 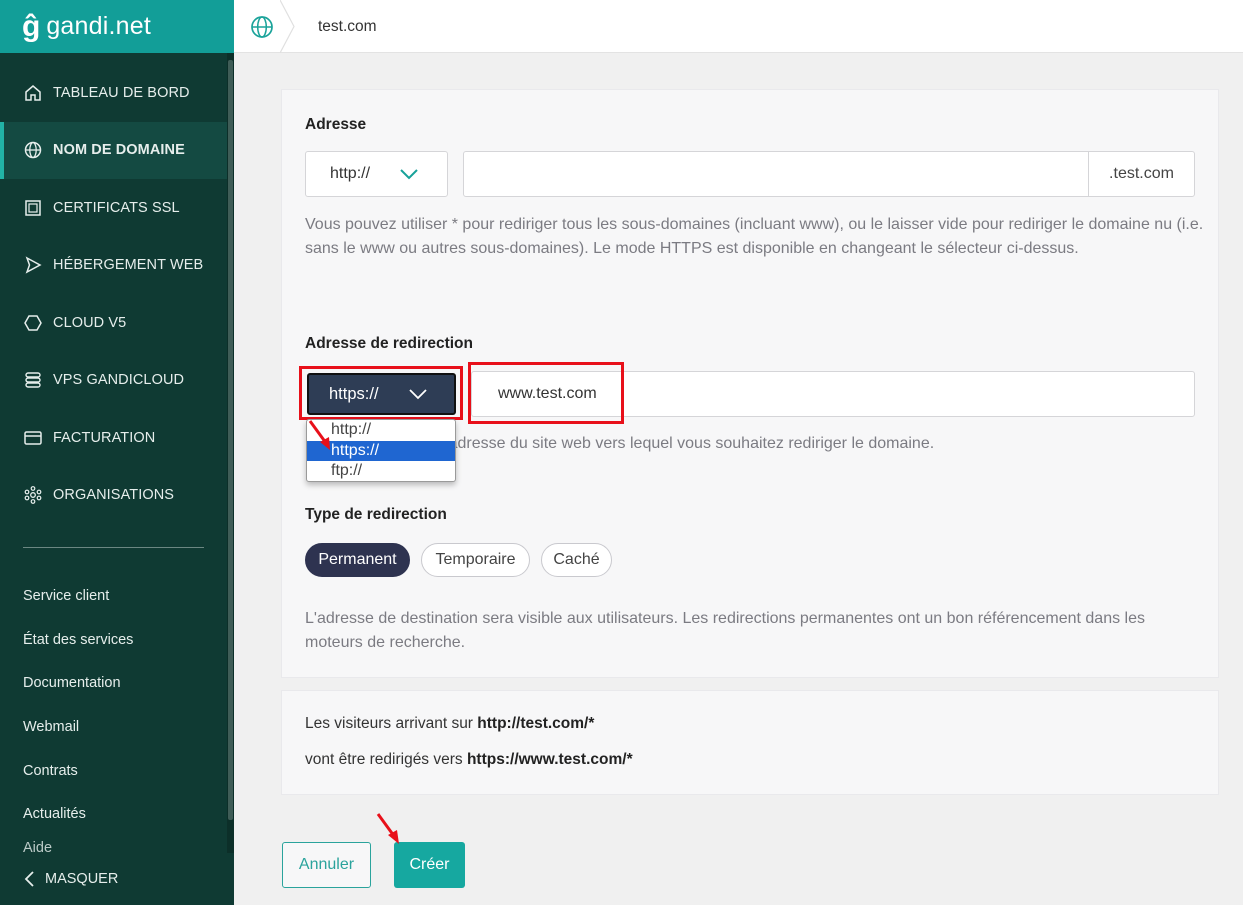 What do you see at coordinates (350, 173) in the screenshot?
I see `address-protocol-value: http://` at bounding box center [350, 173].